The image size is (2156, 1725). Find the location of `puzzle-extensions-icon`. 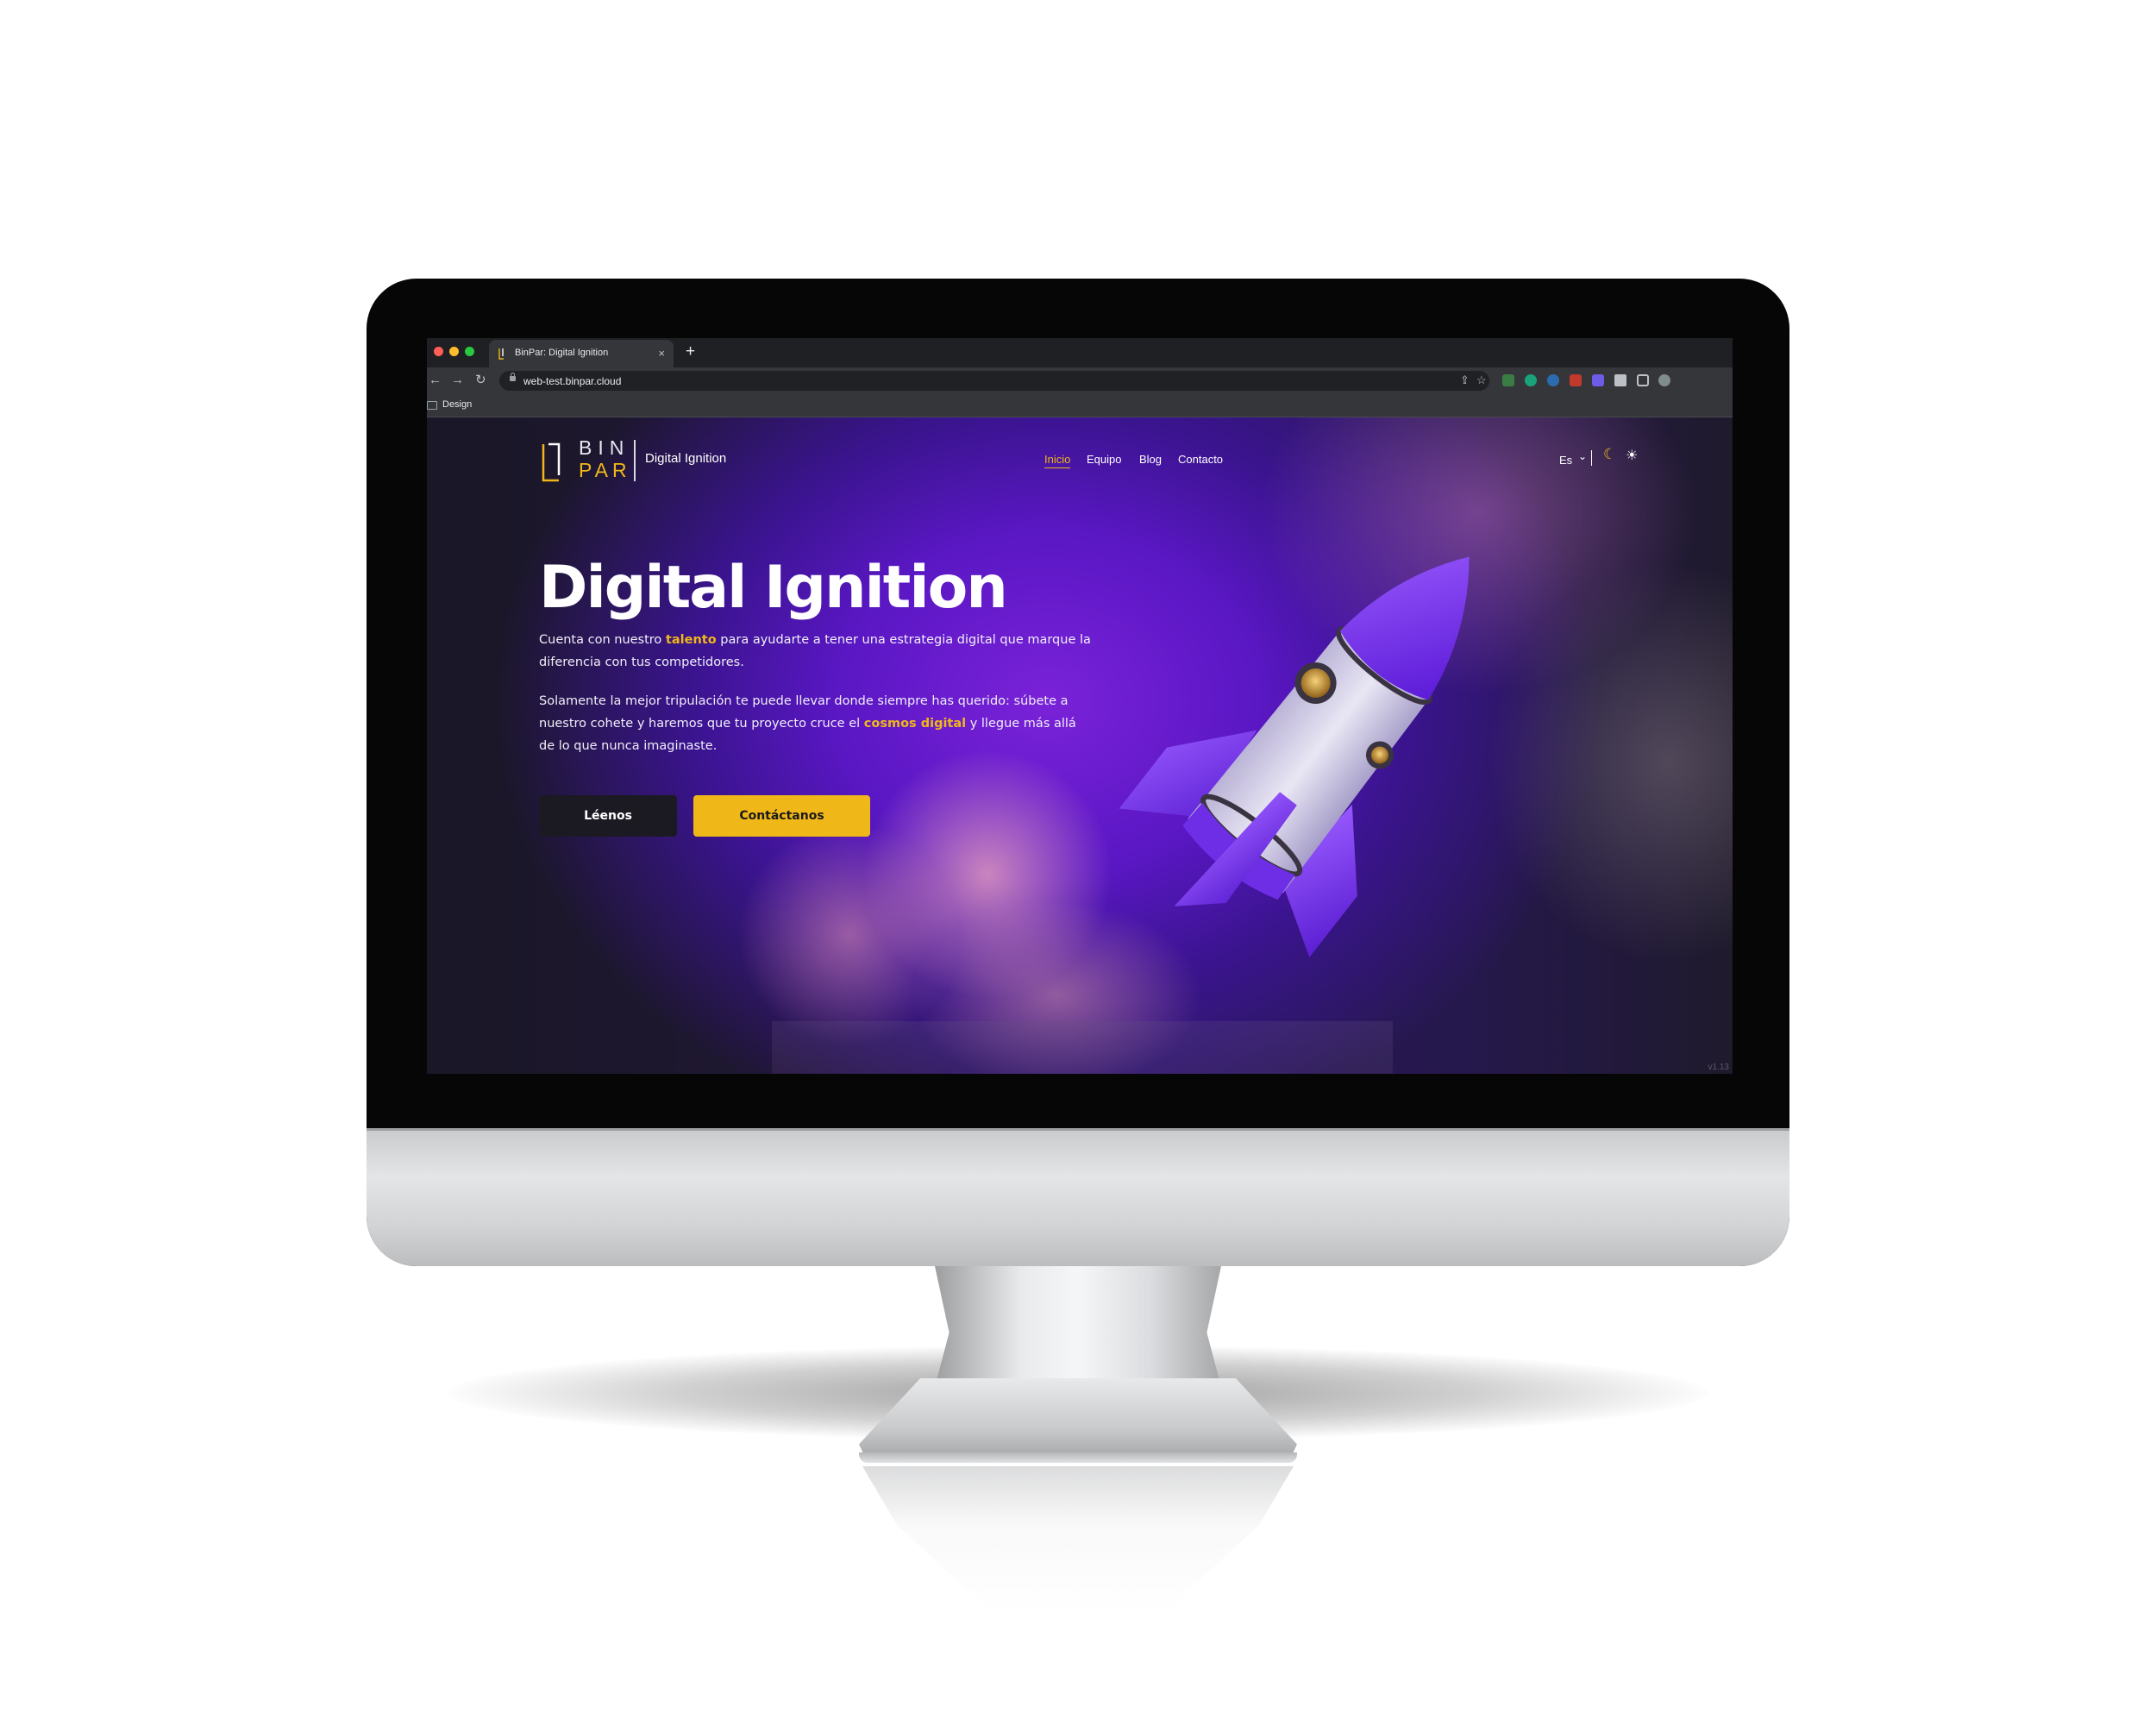

puzzle-extensions-icon is located at coordinates (1620, 380).